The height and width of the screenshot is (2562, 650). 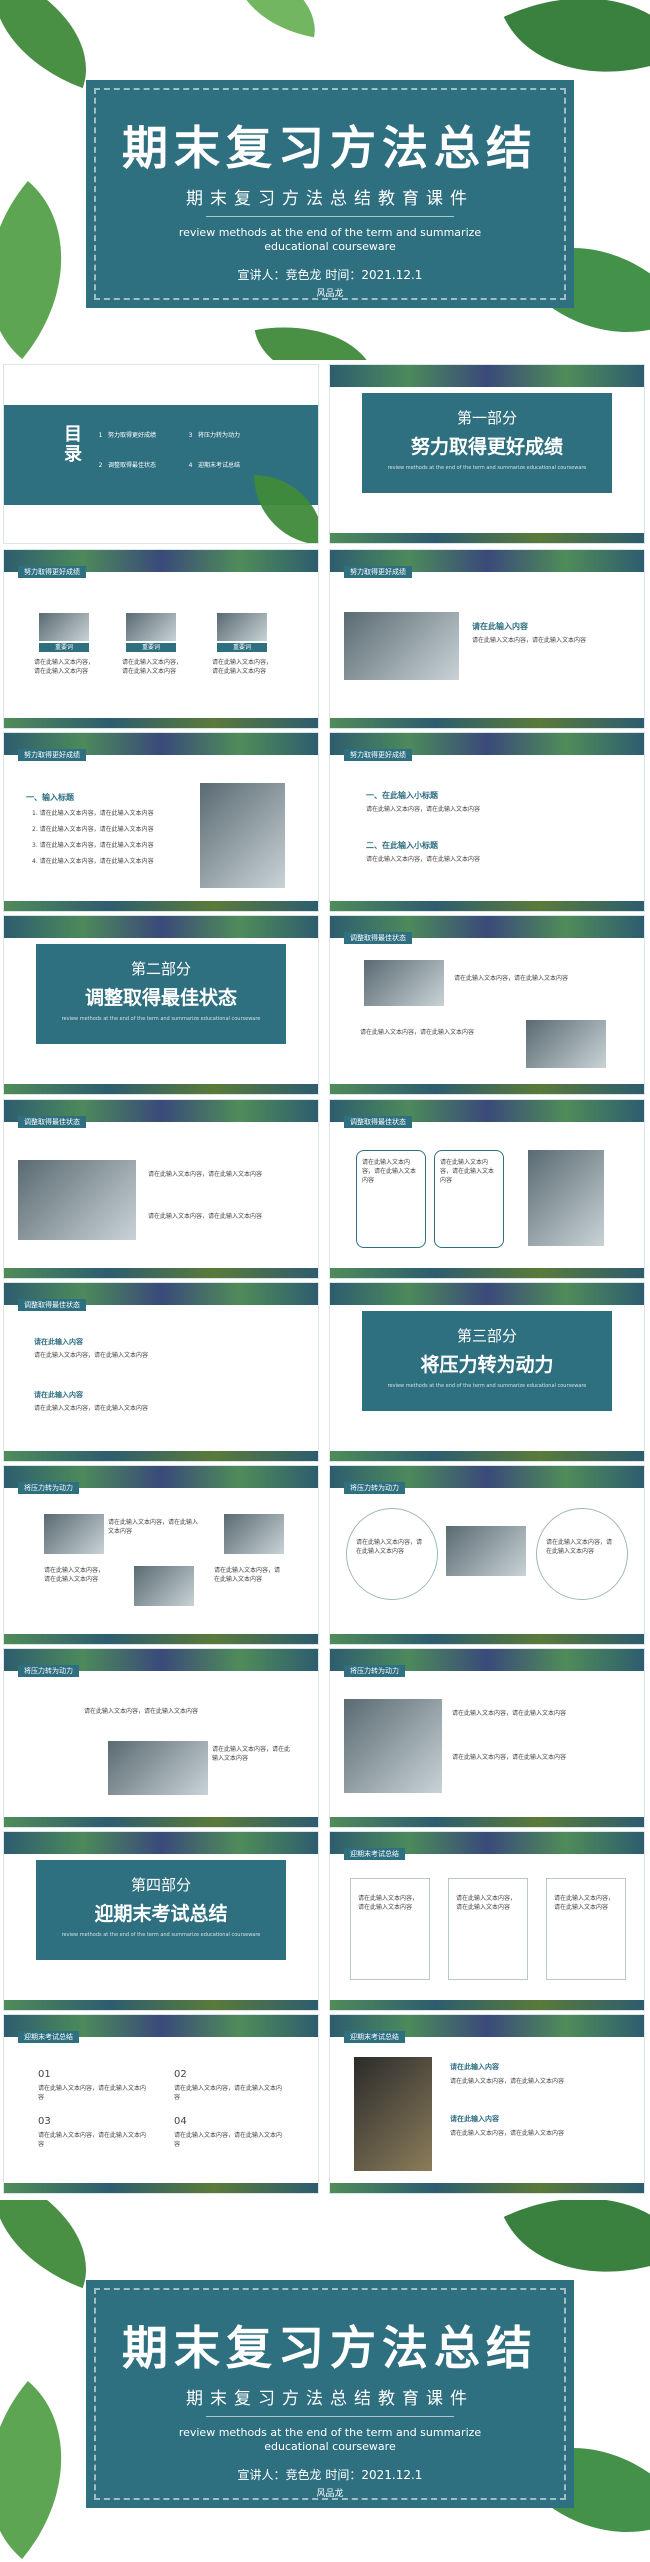 What do you see at coordinates (330, 199) in the screenshot?
I see `cover-subtitle: 期末复习方法总结教育课件` at bounding box center [330, 199].